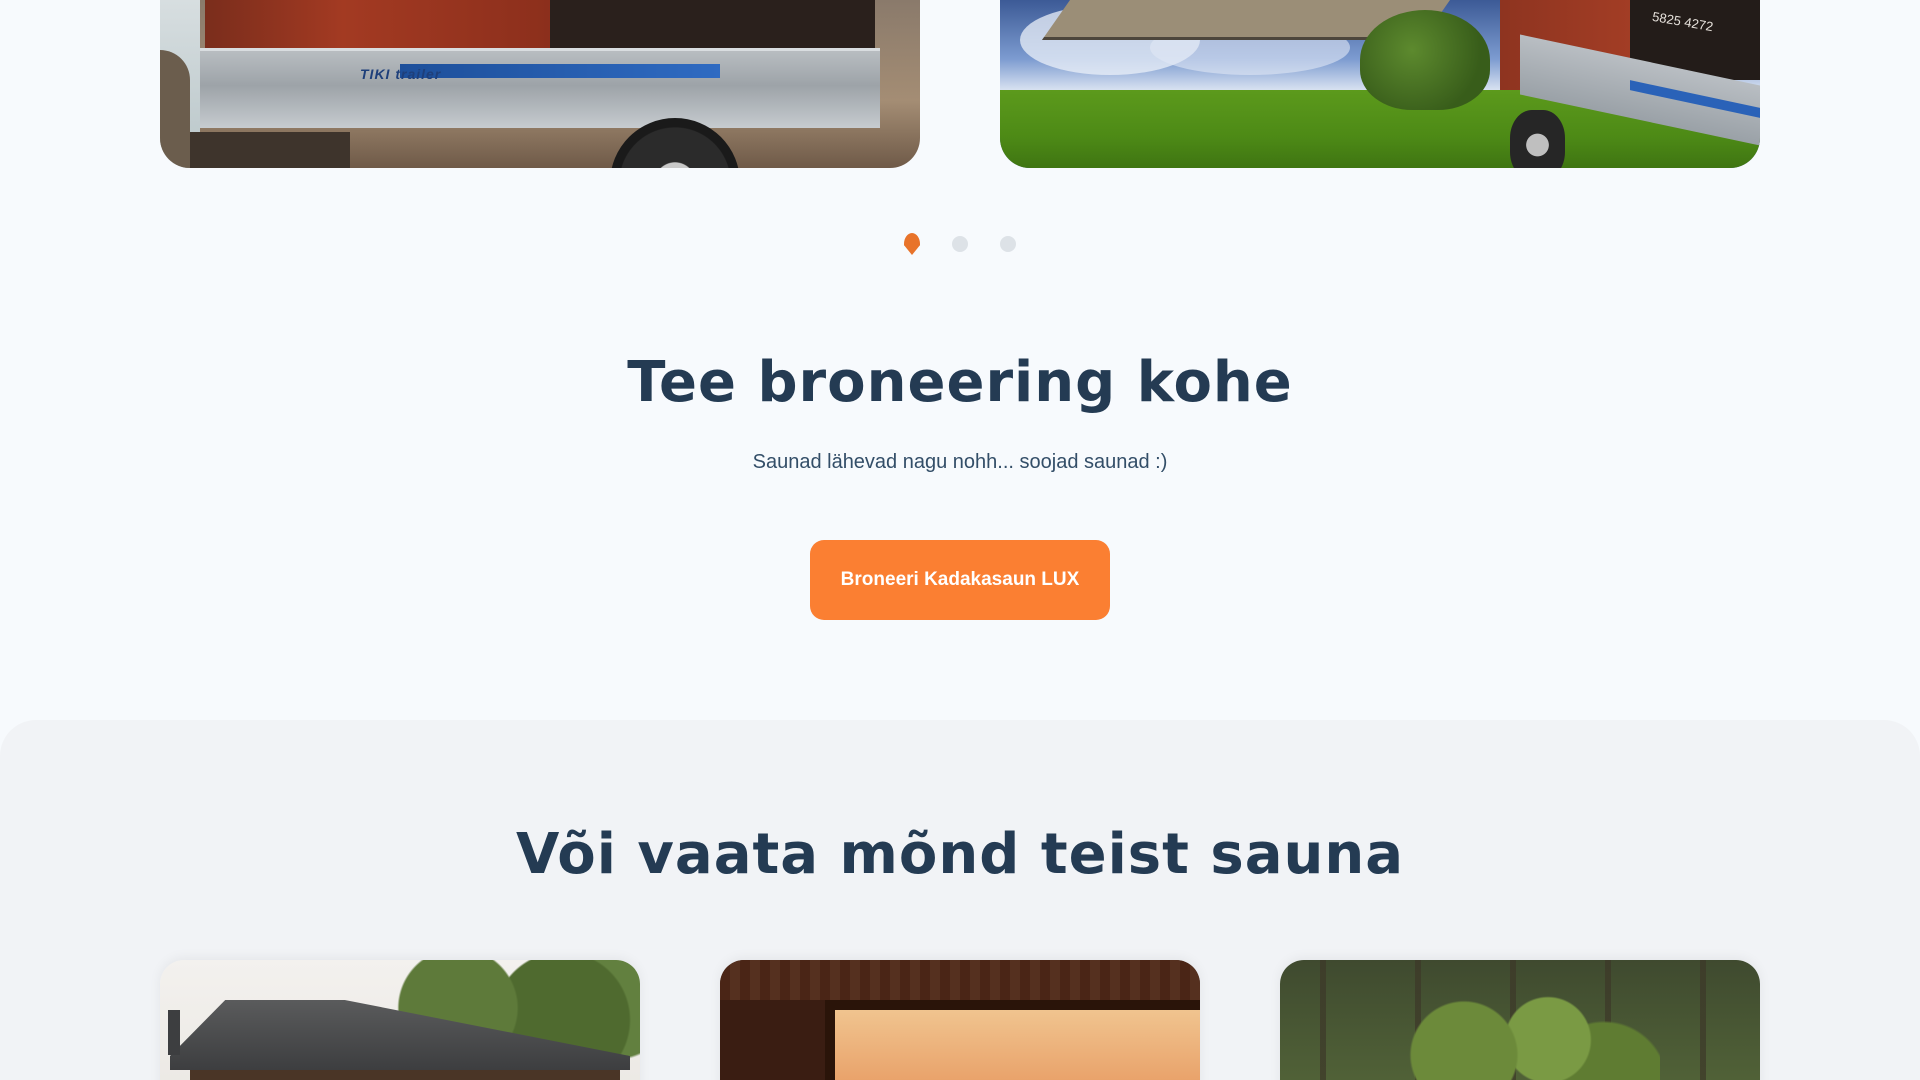 The height and width of the screenshot is (1080, 1920). I want to click on gallery-slide-1: TIKI trailer, so click(540, 84).